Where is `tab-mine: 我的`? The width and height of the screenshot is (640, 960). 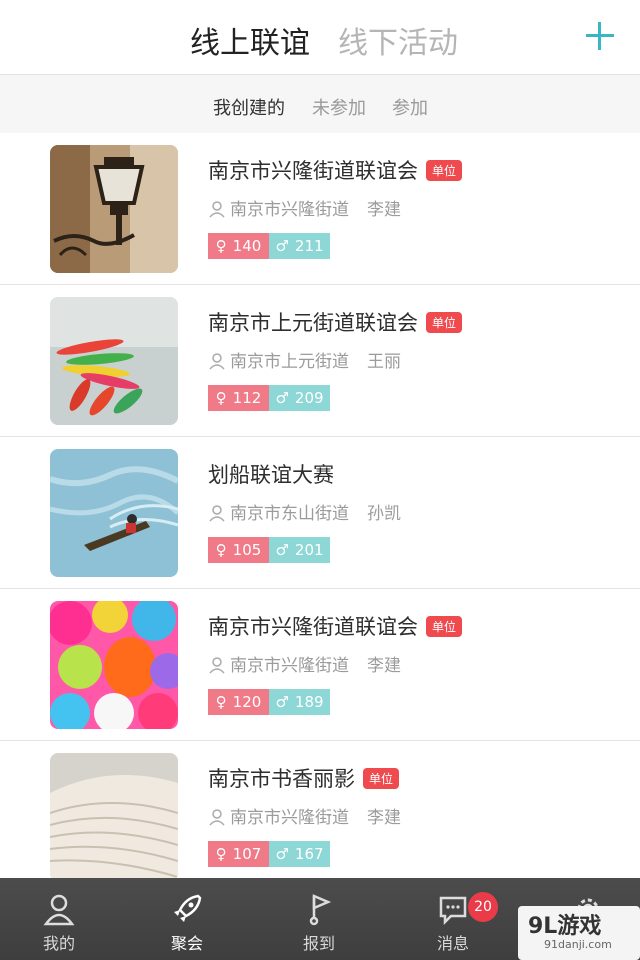
tab-mine: 我的 is located at coordinates (59, 923).